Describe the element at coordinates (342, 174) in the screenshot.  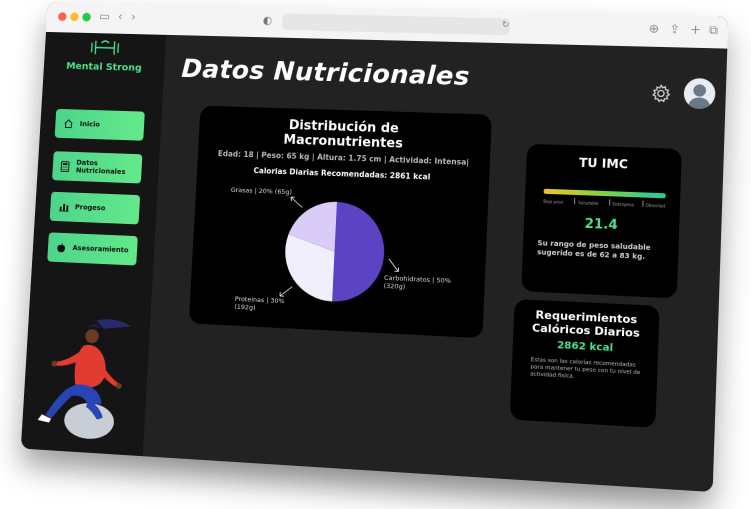
I see `recommended-calories-line: Calorias Diarias Recomendadas: 2861 kcal` at that location.